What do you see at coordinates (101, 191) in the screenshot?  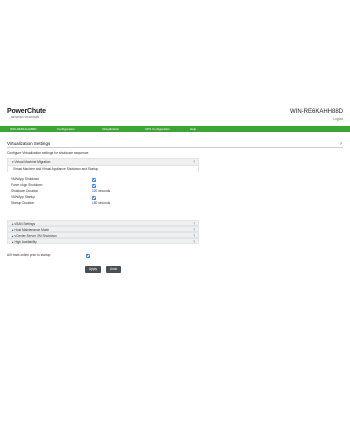 I see `shutdown-duration-value: 120 seconds` at bounding box center [101, 191].